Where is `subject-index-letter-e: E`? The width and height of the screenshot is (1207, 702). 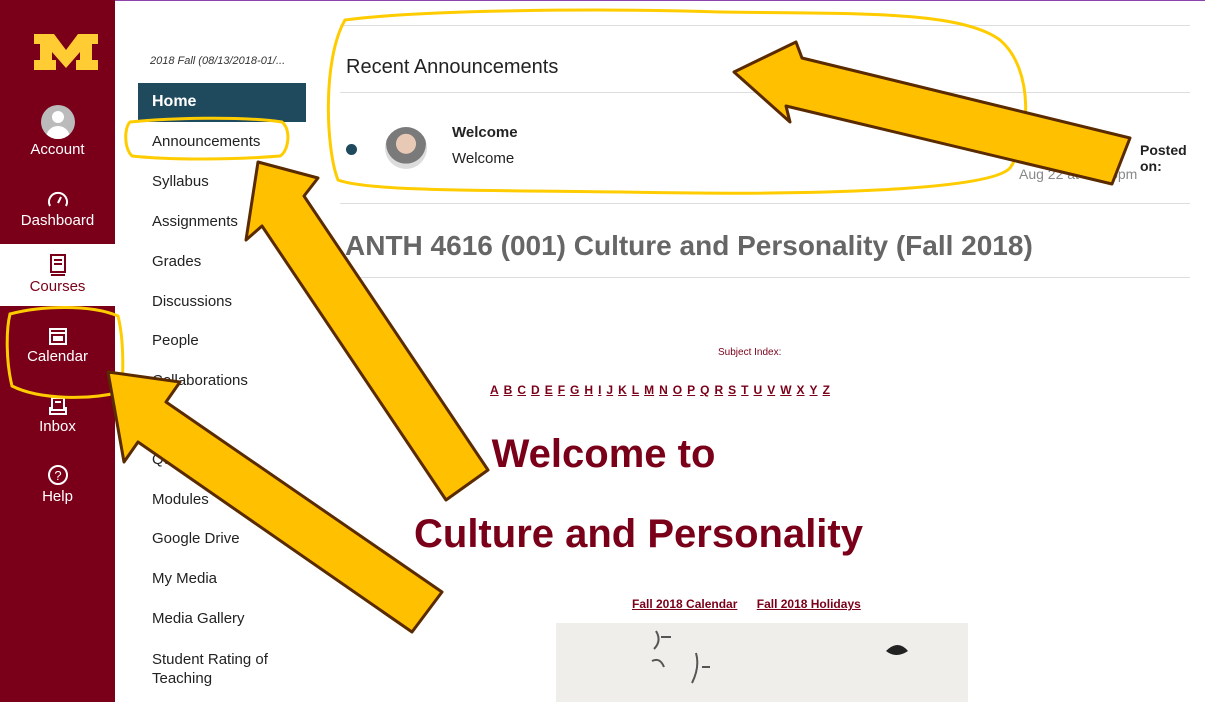
subject-index-letter-e: E is located at coordinates (549, 390).